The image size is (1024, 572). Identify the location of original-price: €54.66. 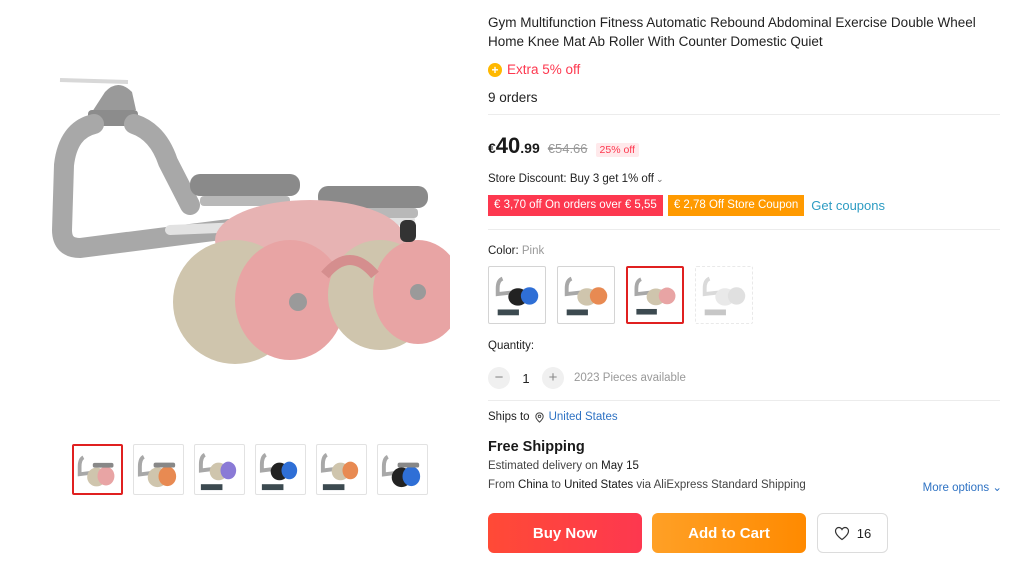
(567, 148).